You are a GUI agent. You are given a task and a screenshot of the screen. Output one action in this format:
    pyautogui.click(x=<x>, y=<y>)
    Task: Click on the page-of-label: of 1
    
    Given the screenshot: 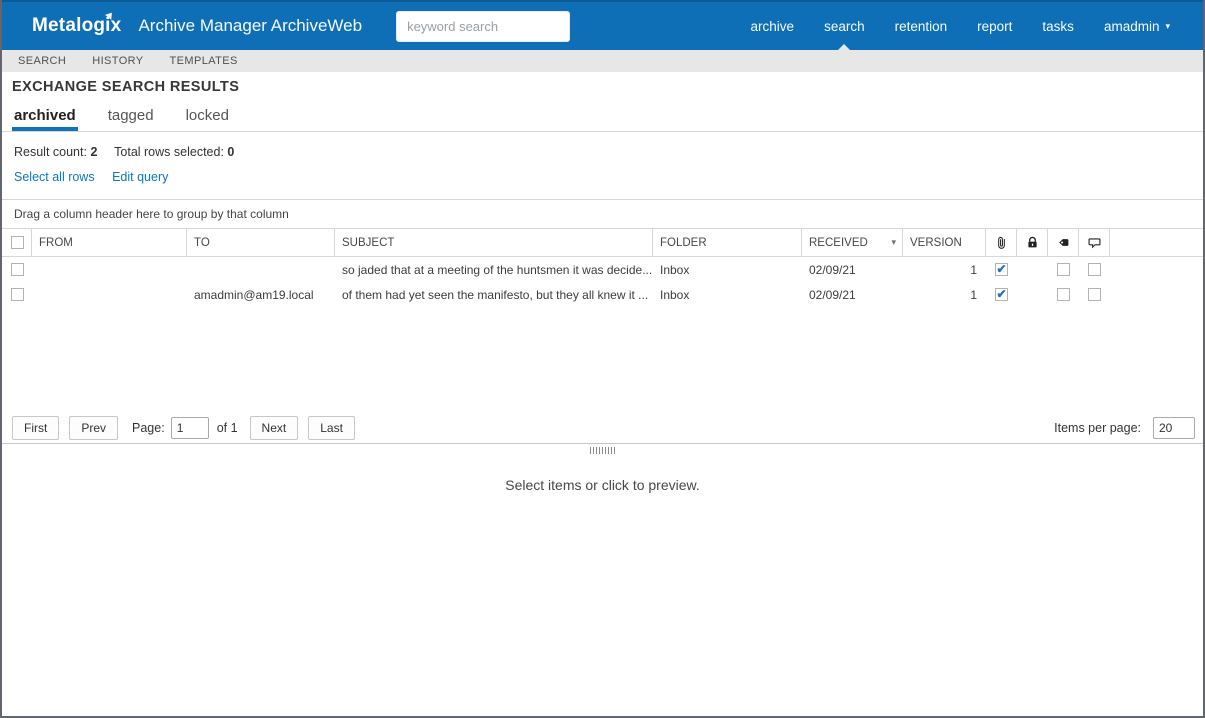 What is the action you would take?
    pyautogui.click(x=227, y=428)
    